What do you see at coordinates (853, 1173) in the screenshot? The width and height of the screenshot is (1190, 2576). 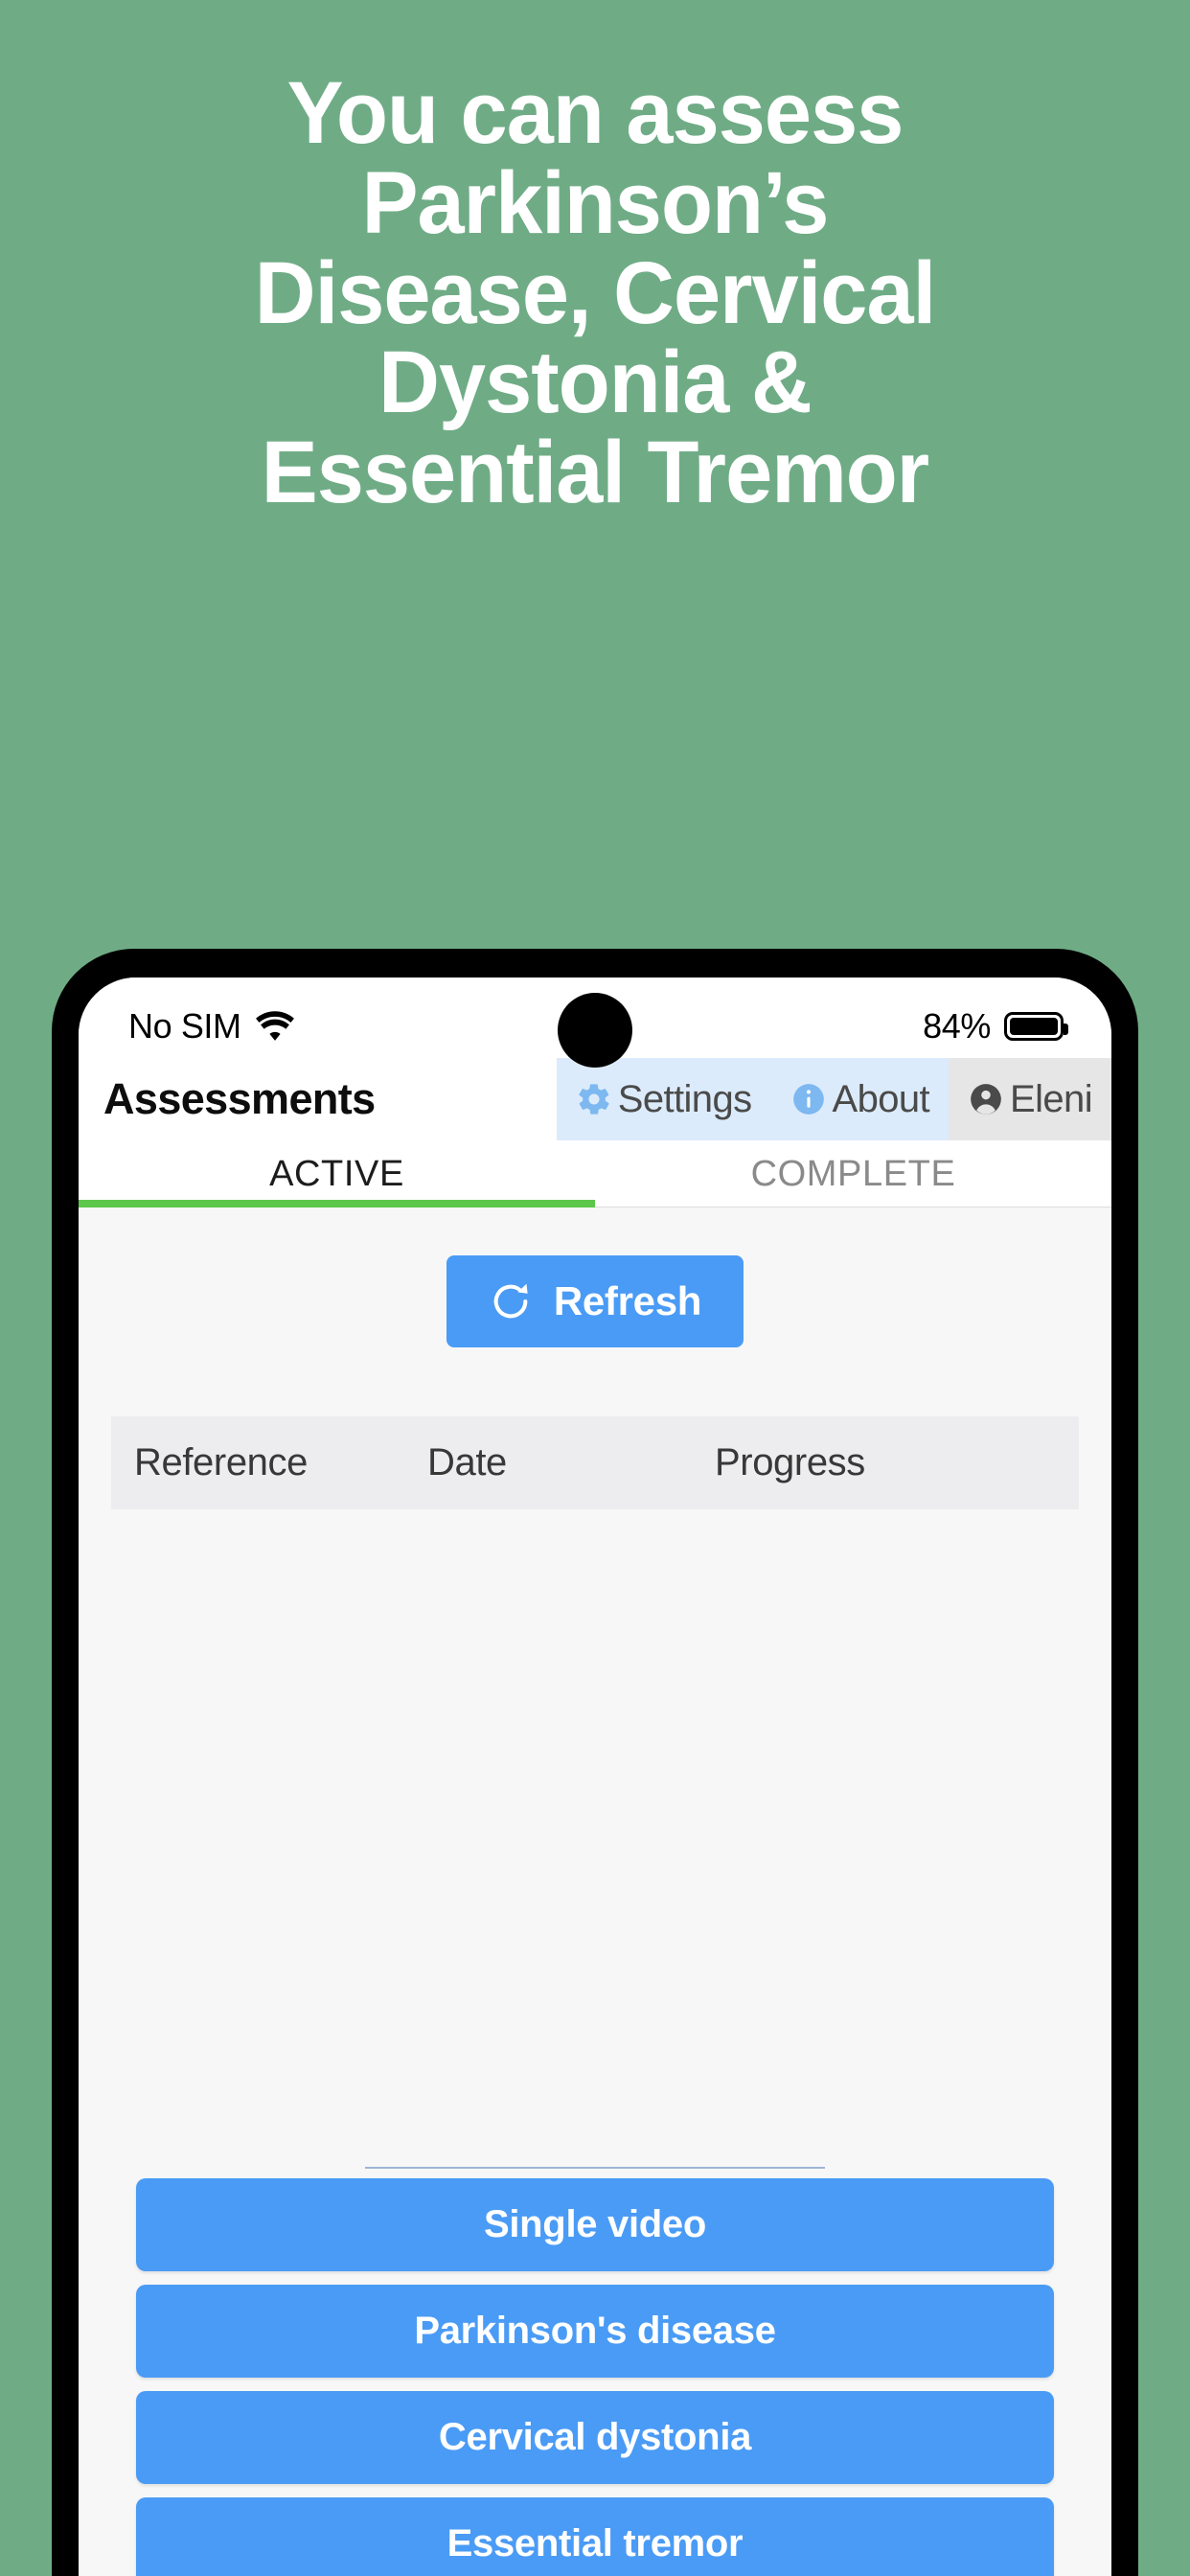 I see `tab-complete: COMPLETE` at bounding box center [853, 1173].